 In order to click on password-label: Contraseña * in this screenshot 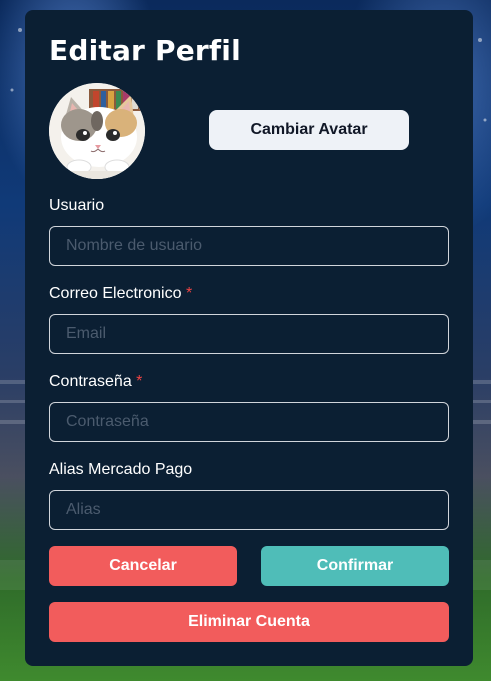, I will do `click(95, 382)`.